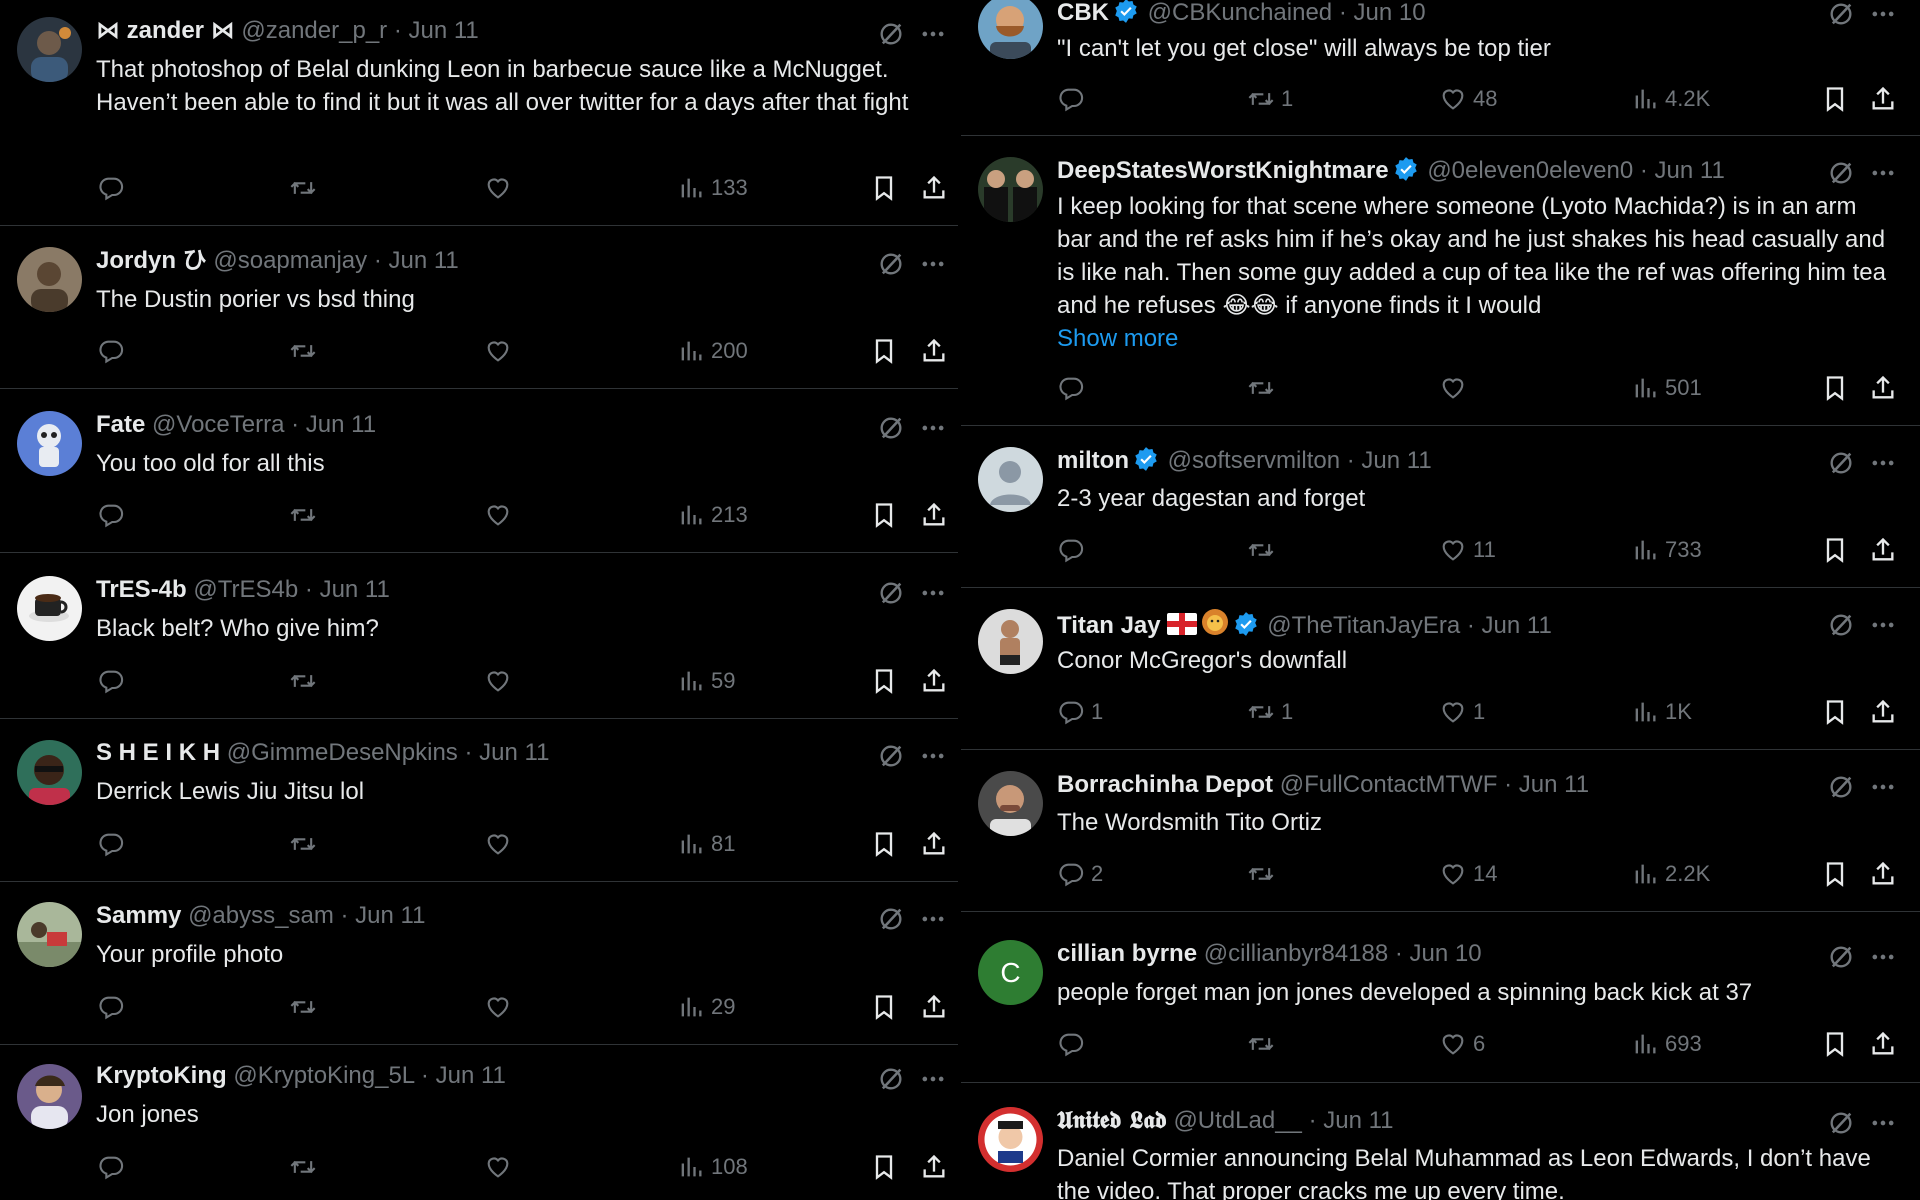 This screenshot has width=1920, height=1200. What do you see at coordinates (1389, 784) in the screenshot?
I see `handle: @FullContactMTWF` at bounding box center [1389, 784].